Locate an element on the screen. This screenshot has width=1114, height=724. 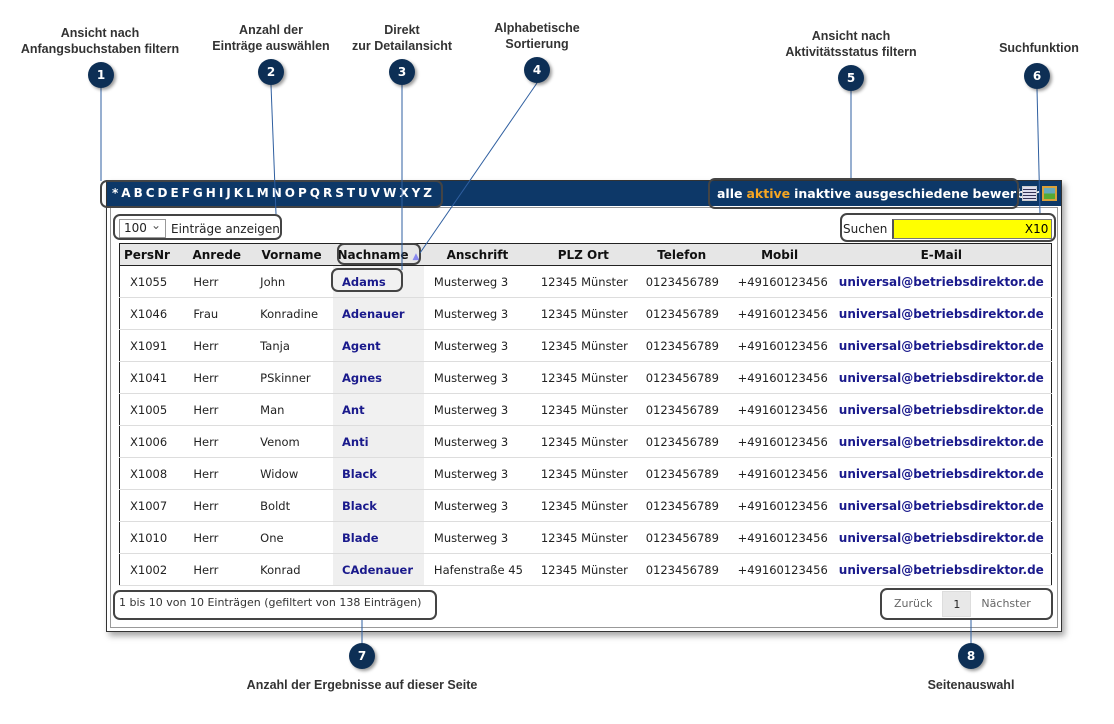
cell-vorname: Man is located at coordinates (292, 409).